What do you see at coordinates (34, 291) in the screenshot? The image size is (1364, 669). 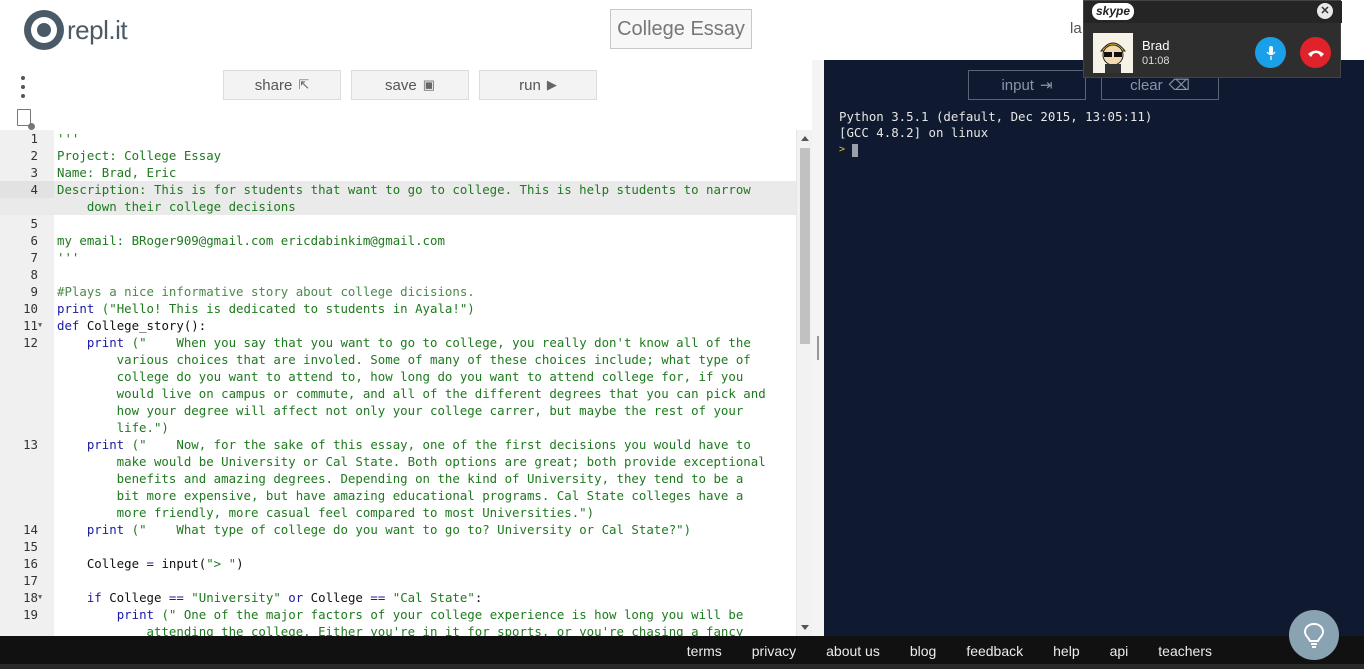 I see `line-number: 9` at bounding box center [34, 291].